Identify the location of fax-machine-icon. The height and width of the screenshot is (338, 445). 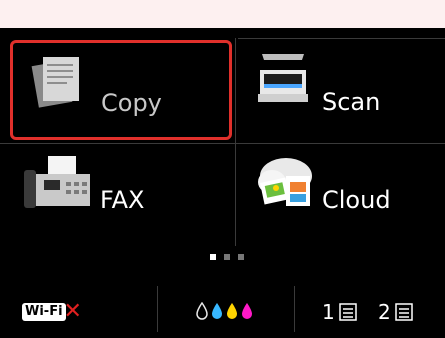
(58, 184).